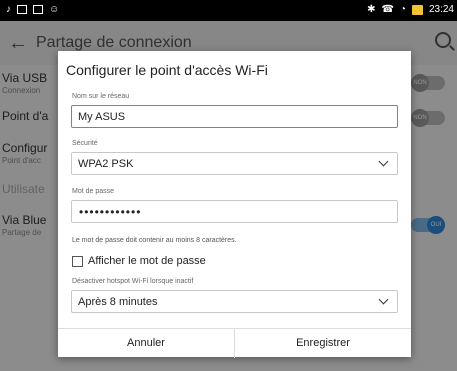  Describe the element at coordinates (234, 116) in the screenshot. I see `network-name-input: My ASUS` at that location.